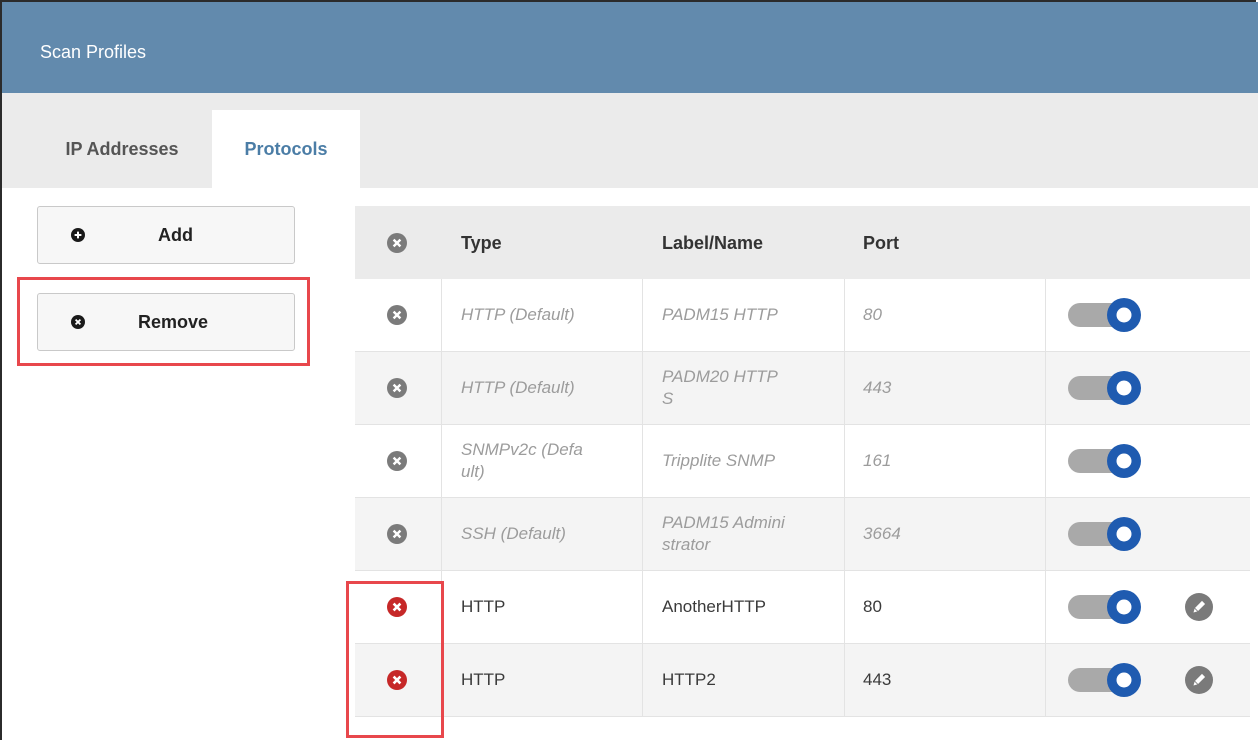 The image size is (1258, 740). I want to click on plus-circle-icon, so click(78, 235).